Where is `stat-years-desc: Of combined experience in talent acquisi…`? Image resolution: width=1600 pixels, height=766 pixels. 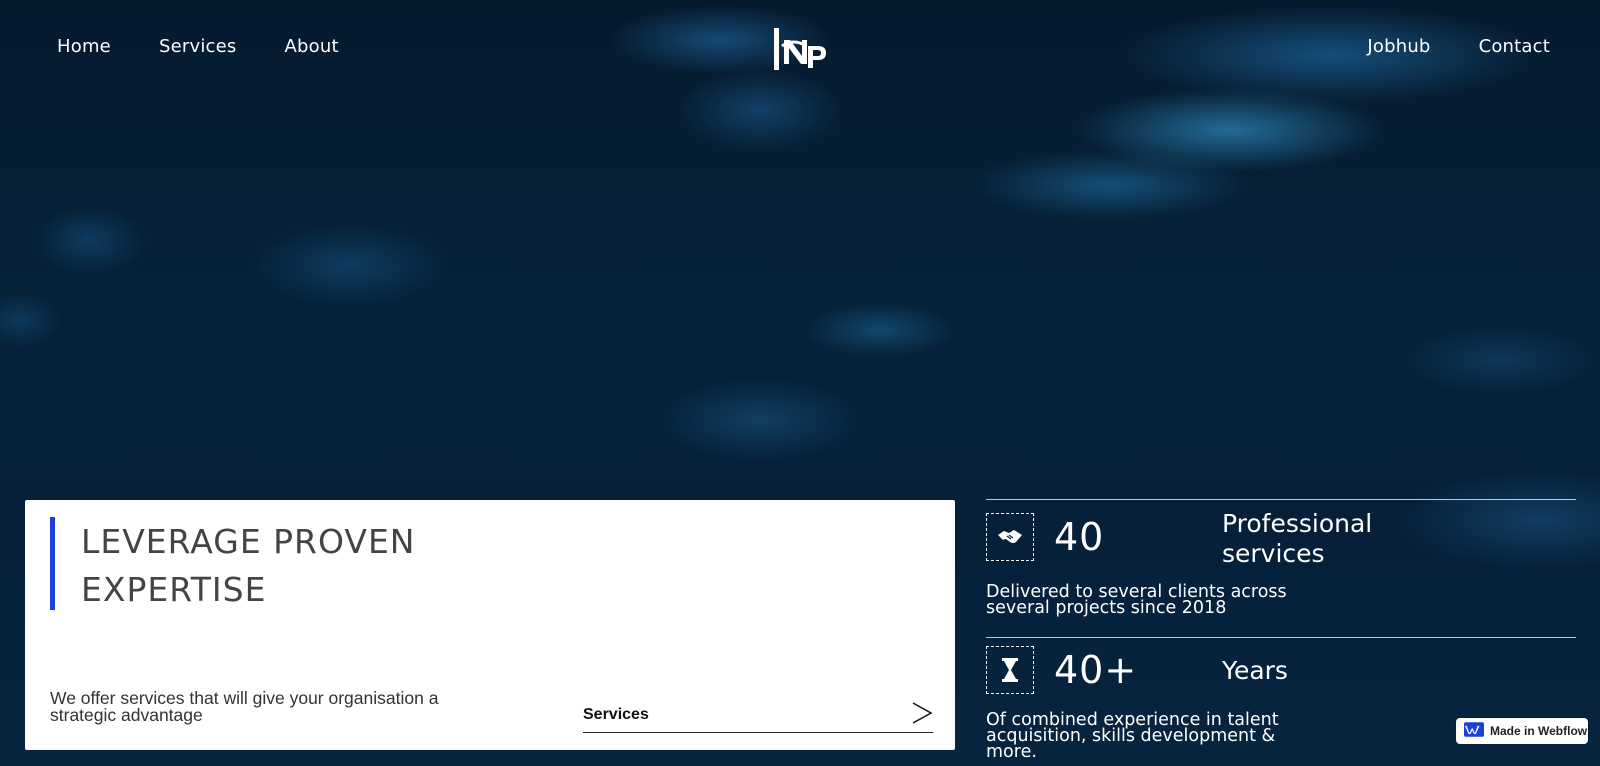
stat-years-desc: Of combined experience in talent acquisi… is located at coordinates (1132, 736).